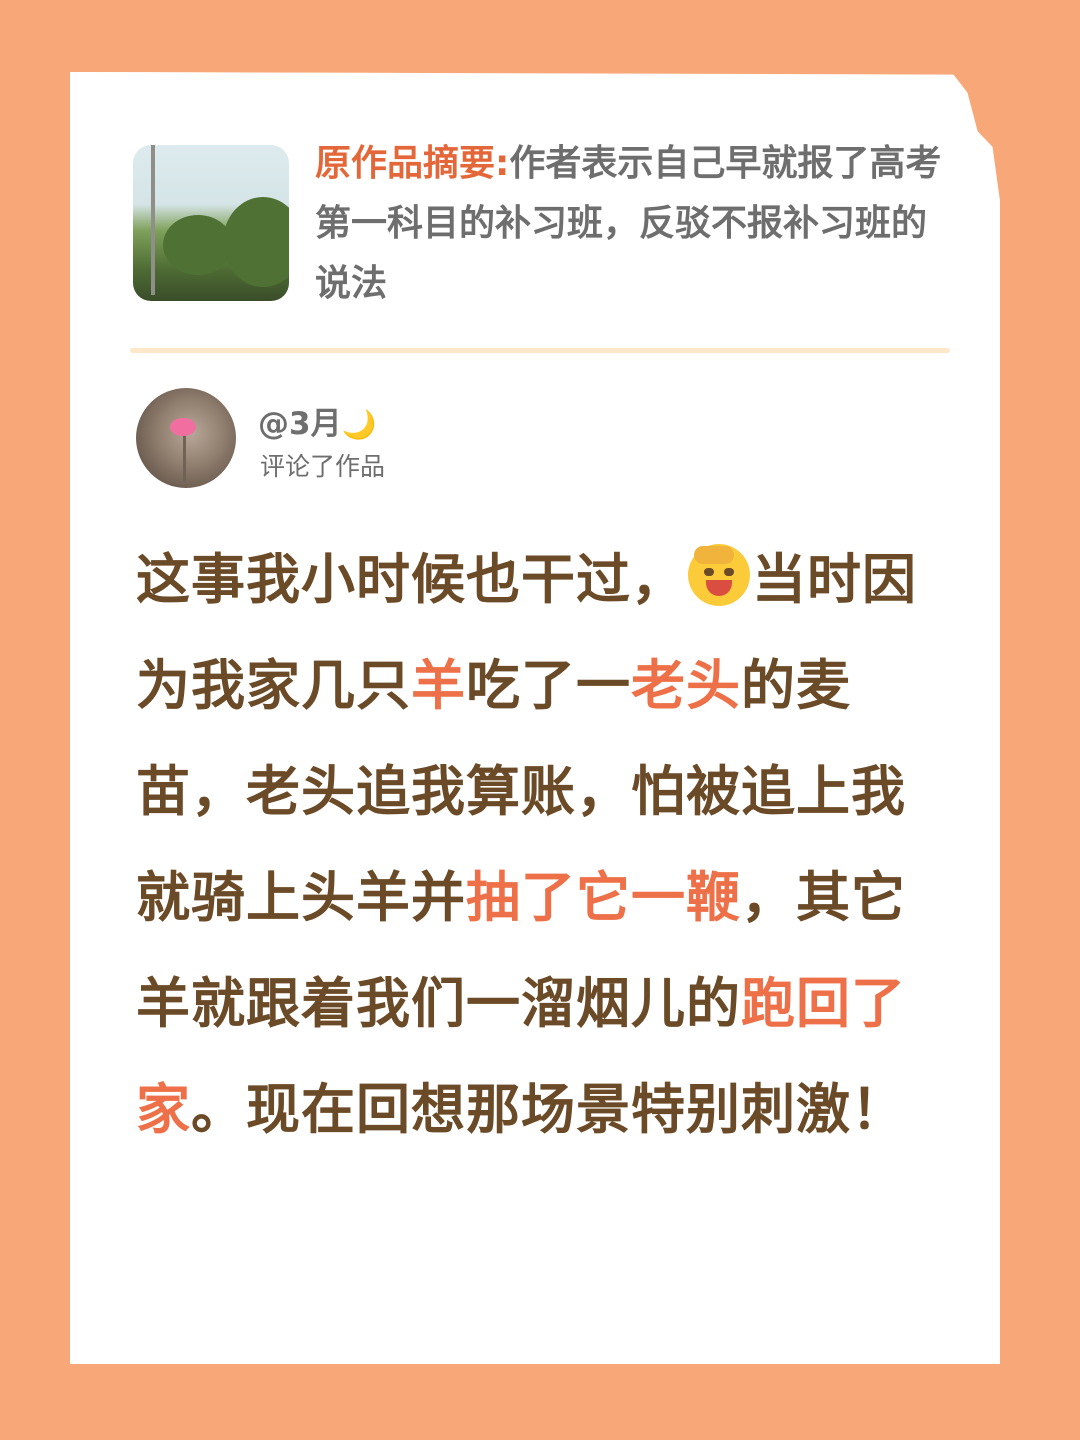 The height and width of the screenshot is (1440, 1080). Describe the element at coordinates (198, 245) in the screenshot. I see `bush-shape` at that location.